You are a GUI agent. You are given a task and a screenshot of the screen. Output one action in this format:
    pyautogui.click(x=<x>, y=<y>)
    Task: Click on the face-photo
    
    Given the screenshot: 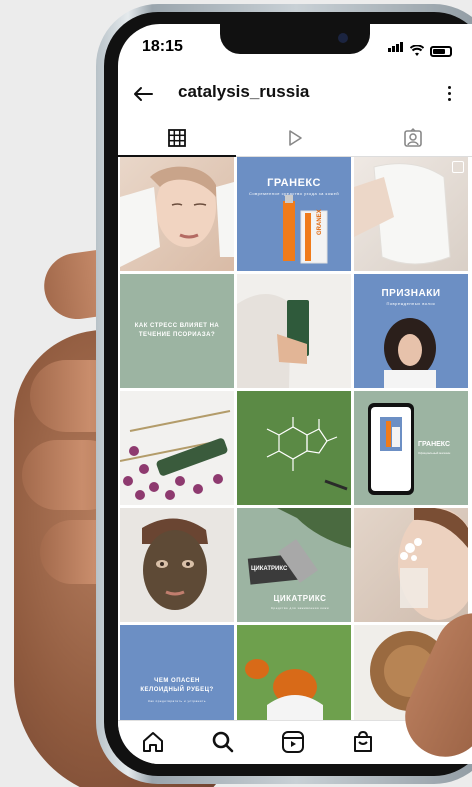 What is the action you would take?
    pyautogui.click(x=177, y=216)
    